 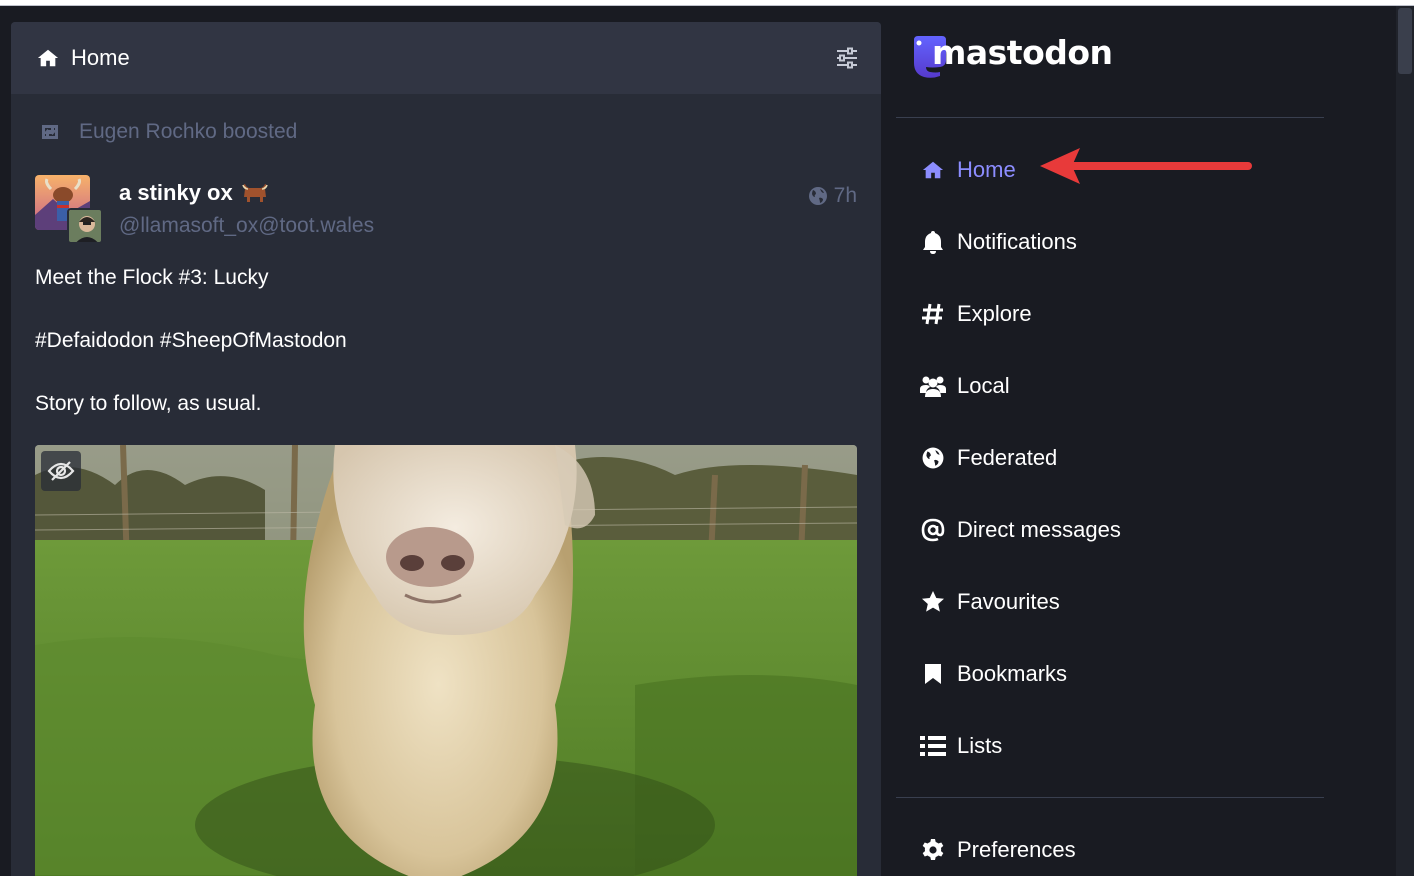 What do you see at coordinates (1022, 52) in the screenshot?
I see `logo-wordmark: mastodon` at bounding box center [1022, 52].